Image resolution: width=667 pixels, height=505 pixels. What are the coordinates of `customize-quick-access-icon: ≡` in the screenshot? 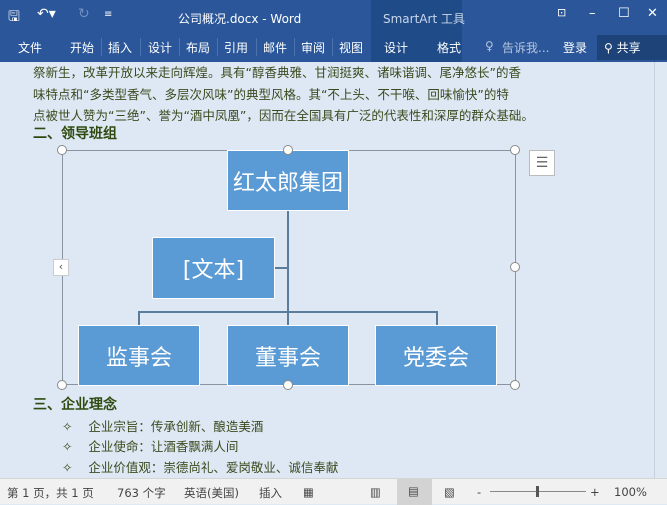 It's located at (108, 14).